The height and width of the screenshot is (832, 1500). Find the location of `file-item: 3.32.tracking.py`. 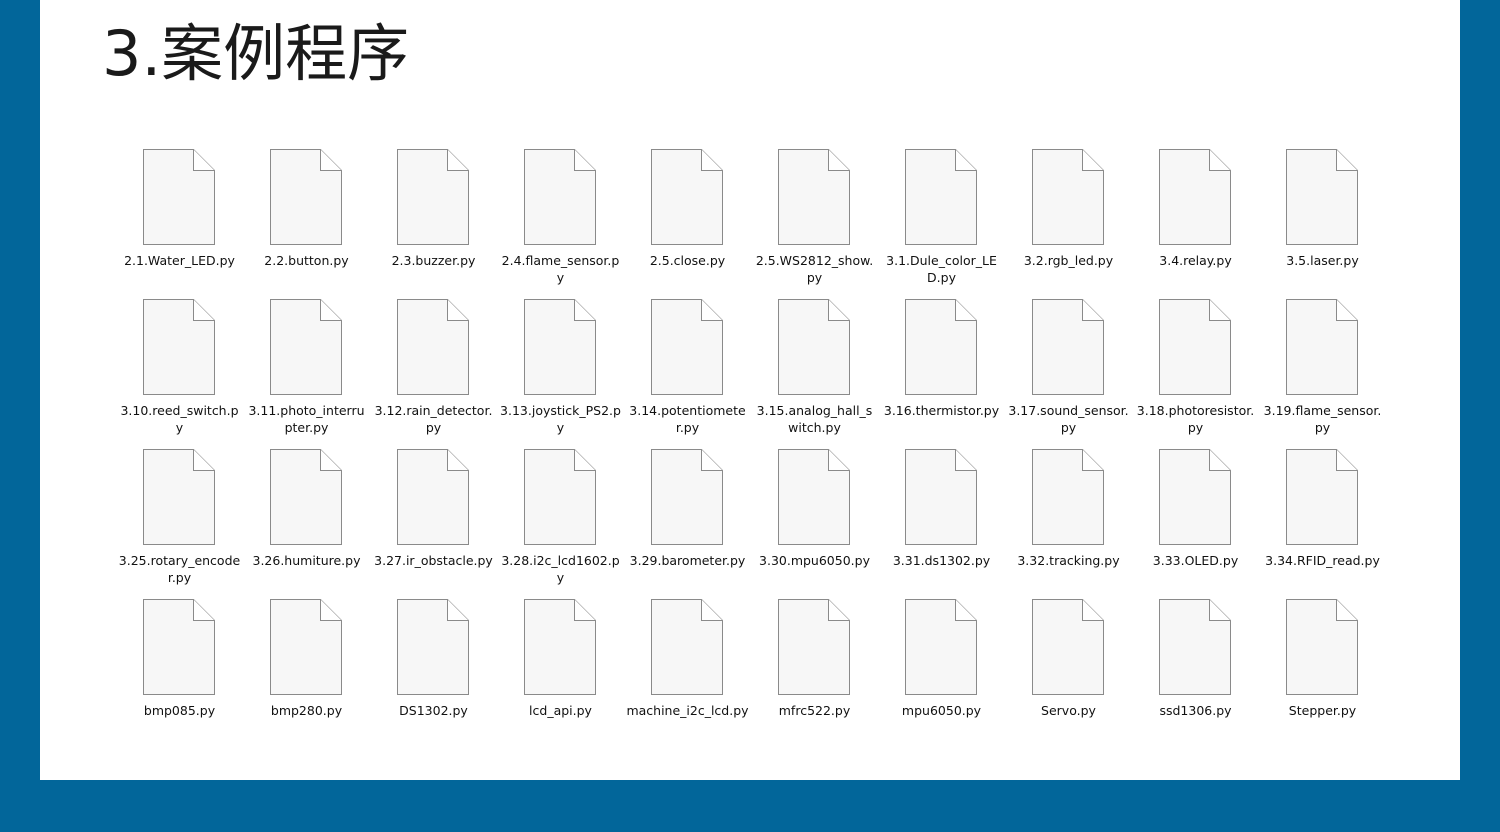

file-item: 3.32.tracking.py is located at coordinates (1068, 523).